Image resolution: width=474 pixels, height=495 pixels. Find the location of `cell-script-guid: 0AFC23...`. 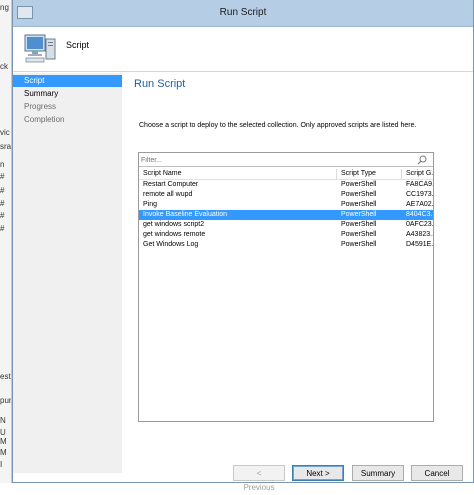

cell-script-guid: 0AFC23... is located at coordinates (419, 224).